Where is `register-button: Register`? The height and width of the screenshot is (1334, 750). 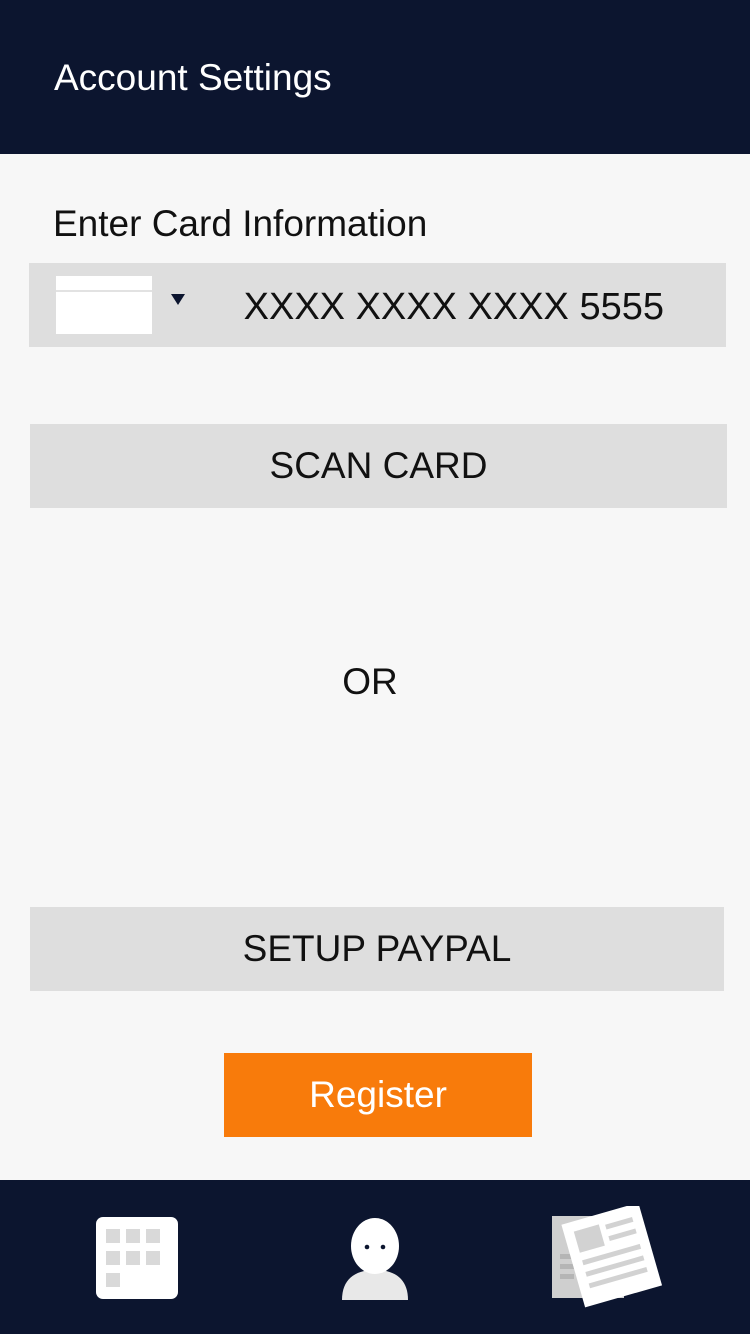 register-button: Register is located at coordinates (378, 1095).